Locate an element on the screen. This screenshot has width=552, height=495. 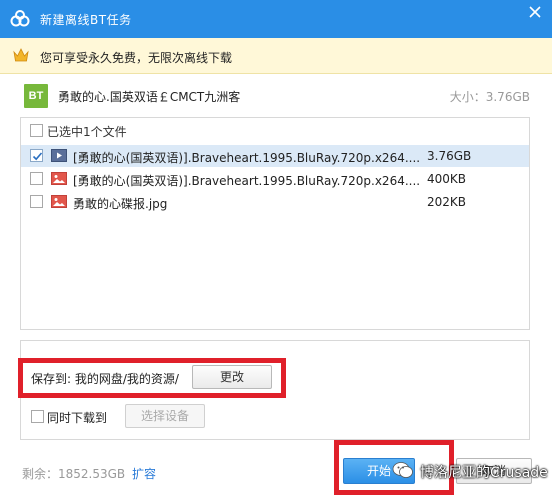
expand-storage-link: 扩容 is located at coordinates (144, 473).